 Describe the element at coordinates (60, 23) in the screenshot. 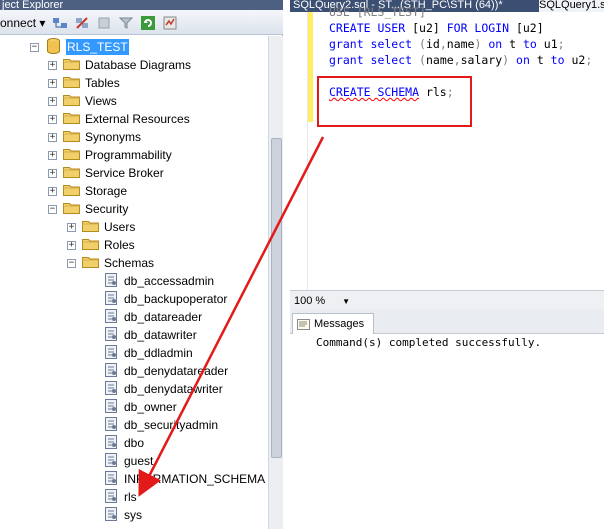

I see `connect-icon` at that location.